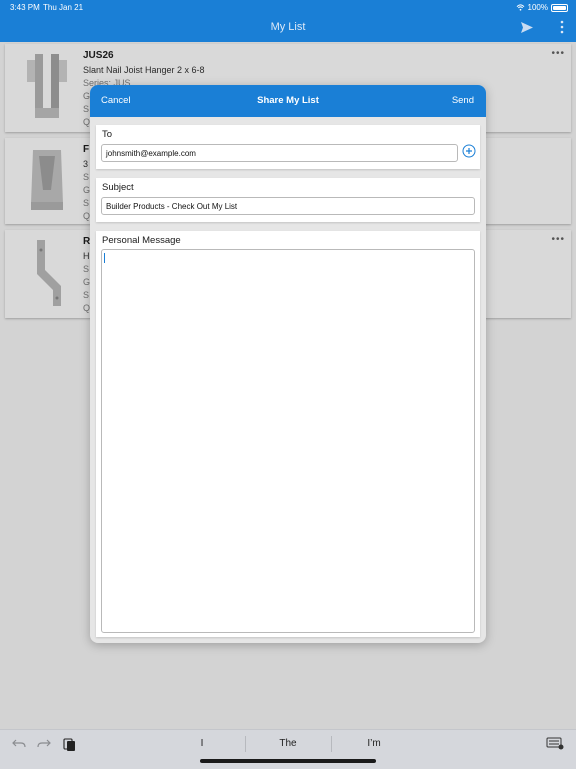 The image size is (576, 769). What do you see at coordinates (288, 743) in the screenshot?
I see `suggestion-2: The` at bounding box center [288, 743].